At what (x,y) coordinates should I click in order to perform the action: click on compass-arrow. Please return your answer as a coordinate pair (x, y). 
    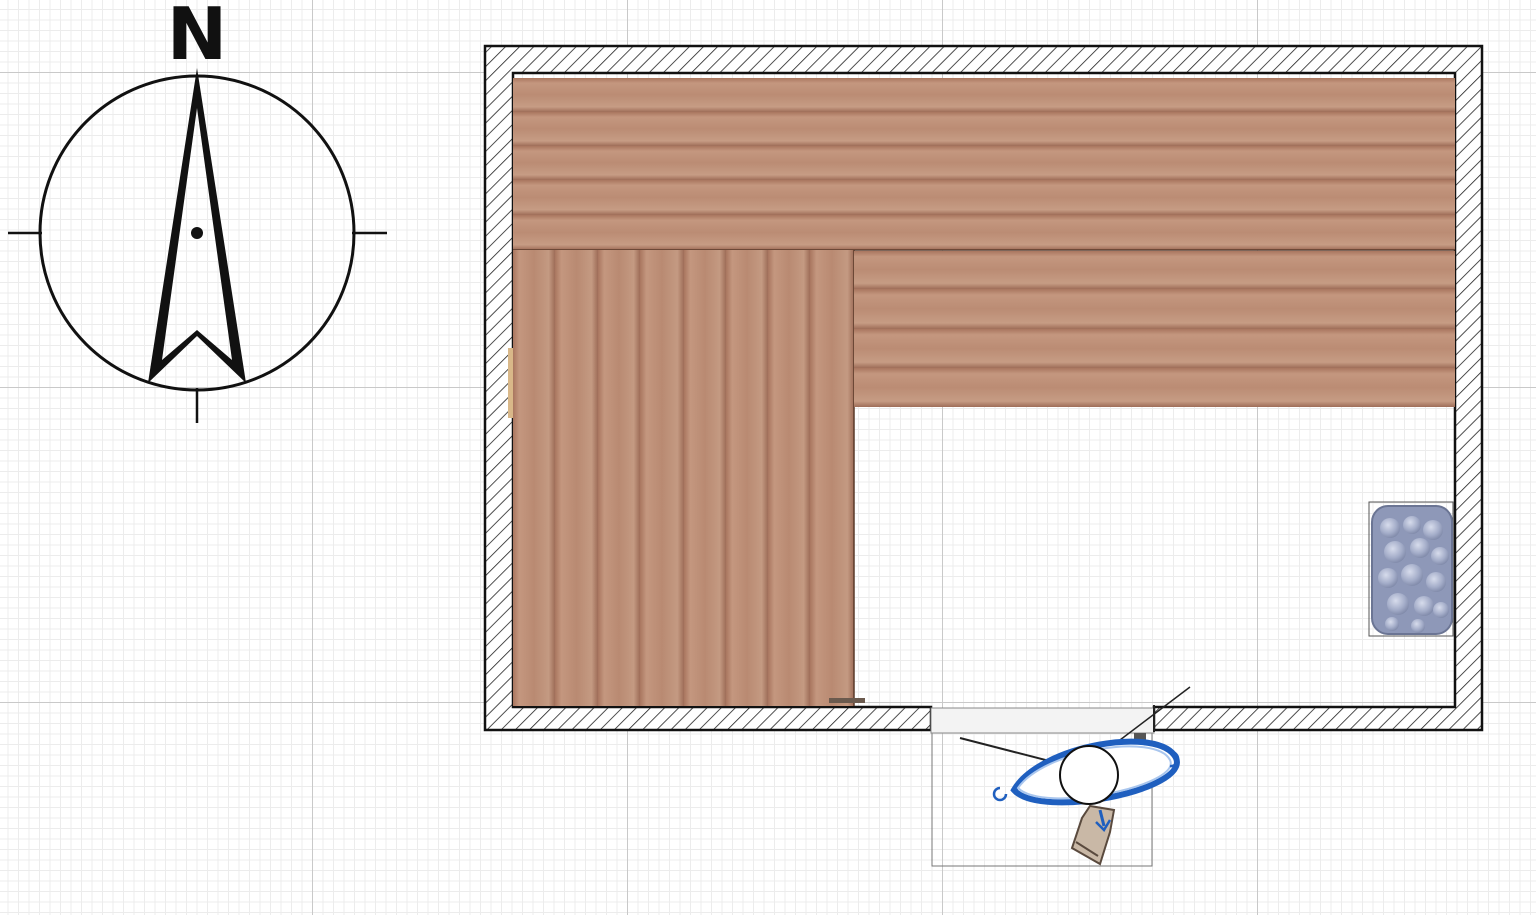
    Looking at the image, I should click on (197, 225).